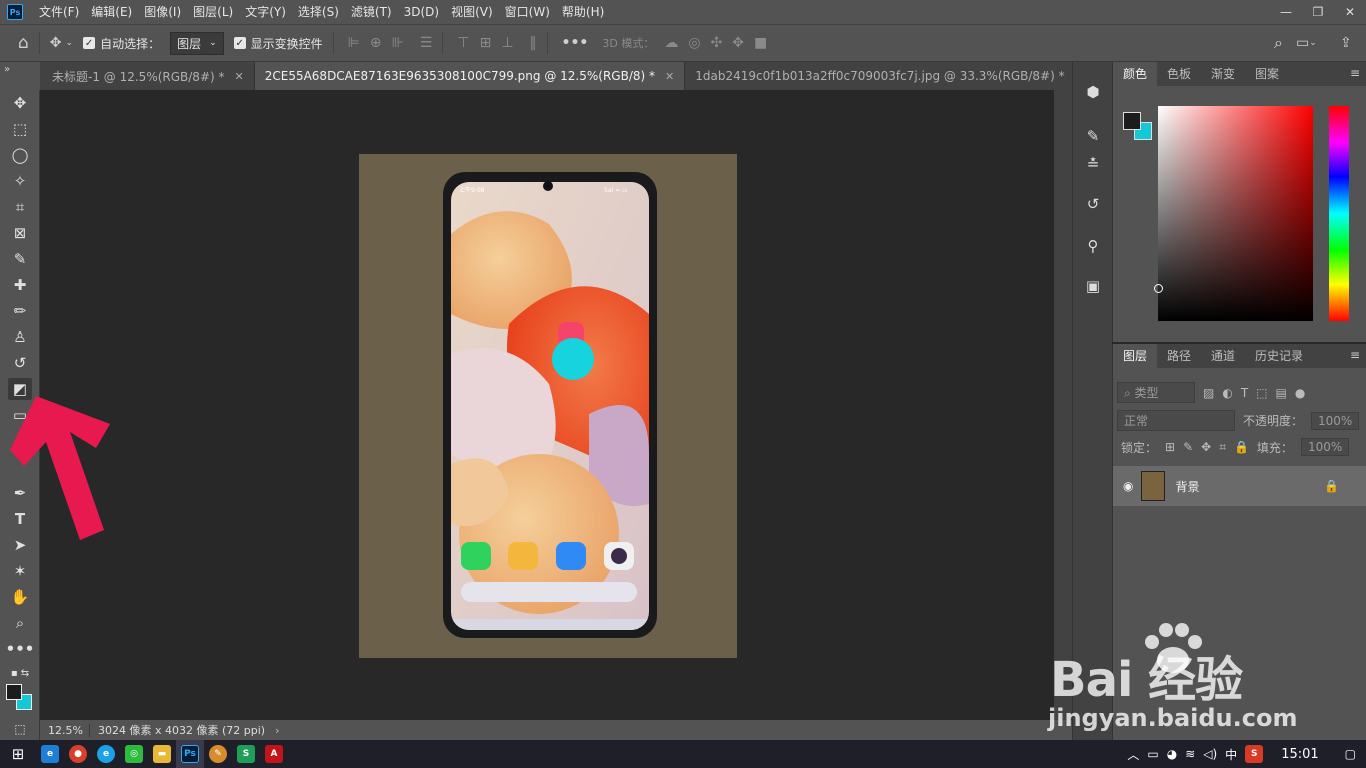 The image size is (1366, 768). I want to click on history-icon: ↺, so click(1093, 204).